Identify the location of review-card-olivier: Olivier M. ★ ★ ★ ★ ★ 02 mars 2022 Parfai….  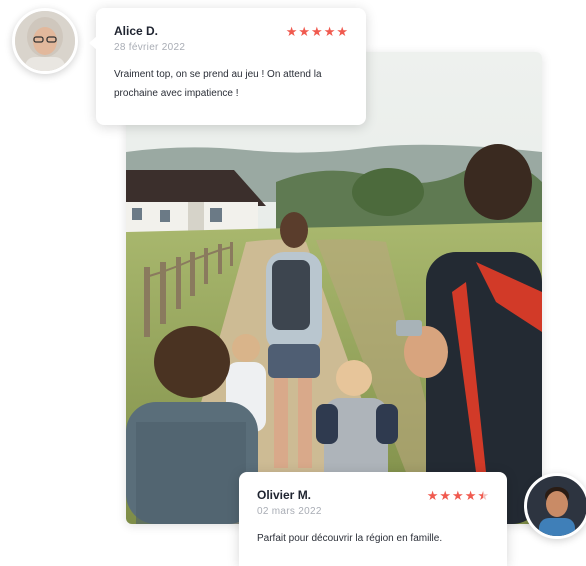
(373, 519).